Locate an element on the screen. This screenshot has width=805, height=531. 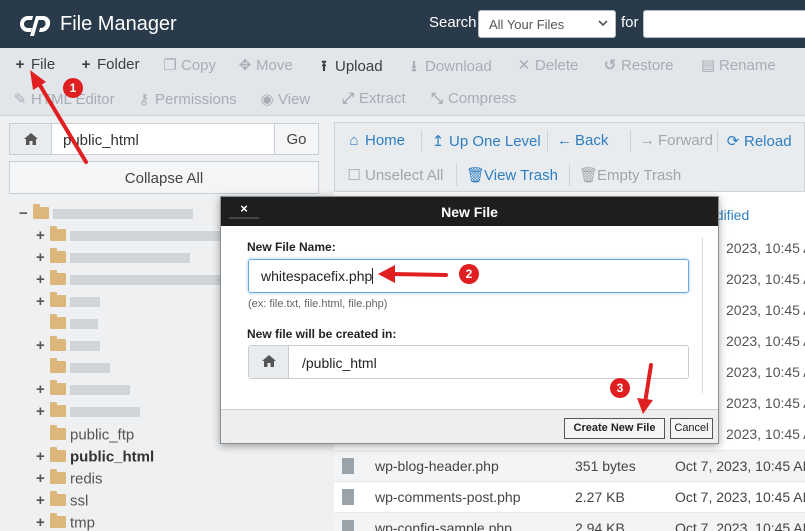
move-button: ✥ Move is located at coordinates (265, 65).